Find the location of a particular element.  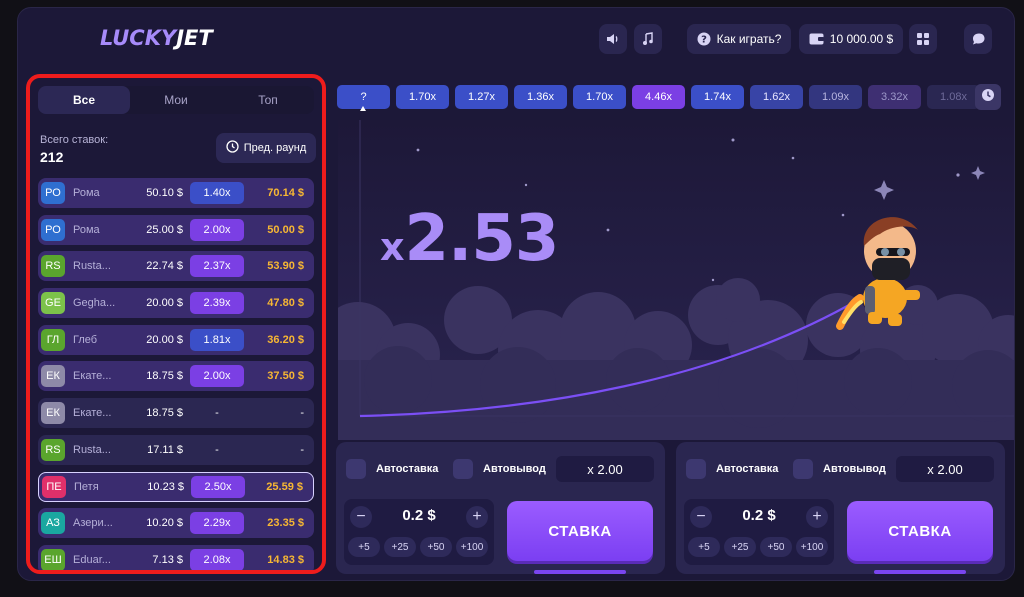

chat-button is located at coordinates (978, 39).